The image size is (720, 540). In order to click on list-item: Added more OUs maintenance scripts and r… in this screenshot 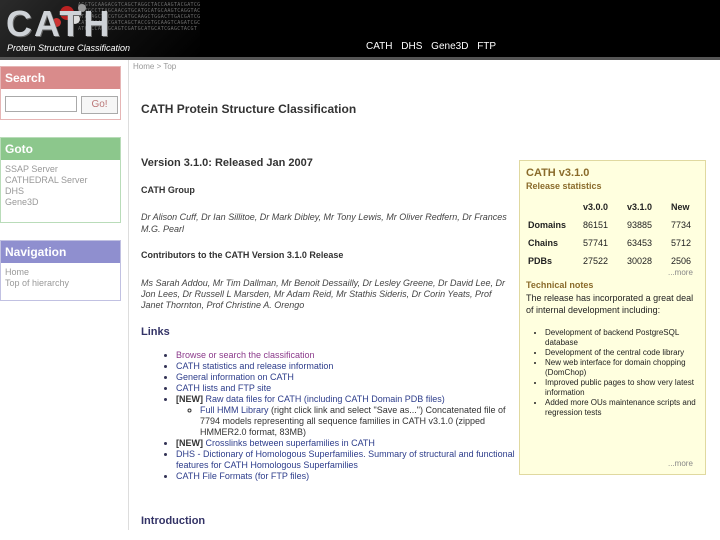, I will do `click(625, 408)`.